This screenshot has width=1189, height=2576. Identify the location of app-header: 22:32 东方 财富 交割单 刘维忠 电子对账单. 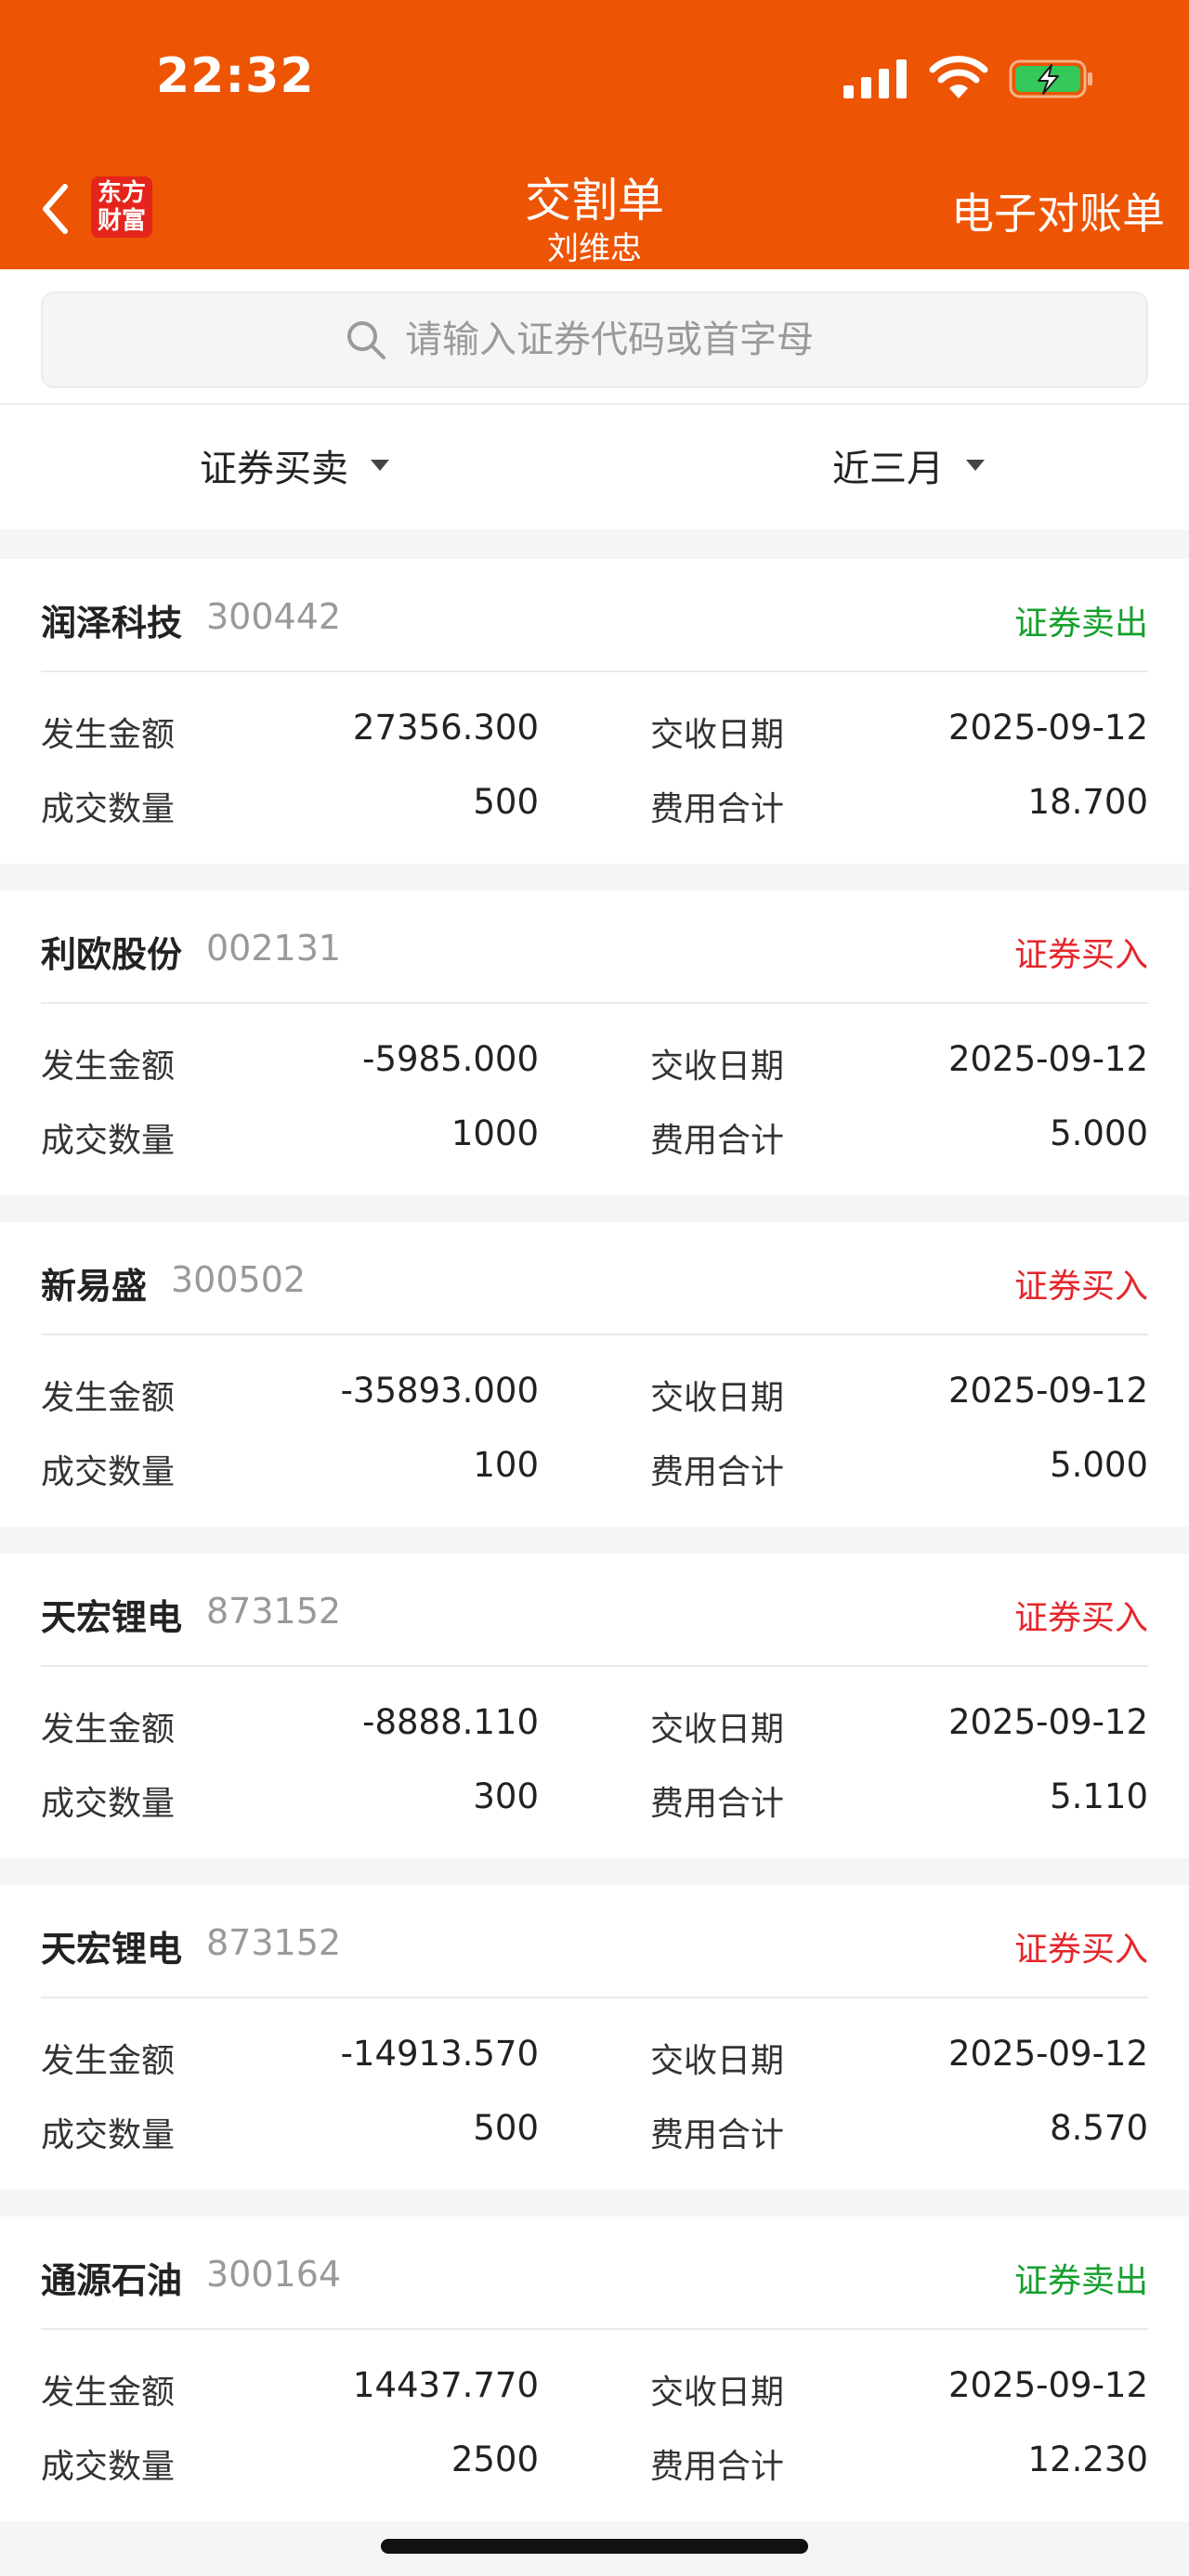
(594, 134).